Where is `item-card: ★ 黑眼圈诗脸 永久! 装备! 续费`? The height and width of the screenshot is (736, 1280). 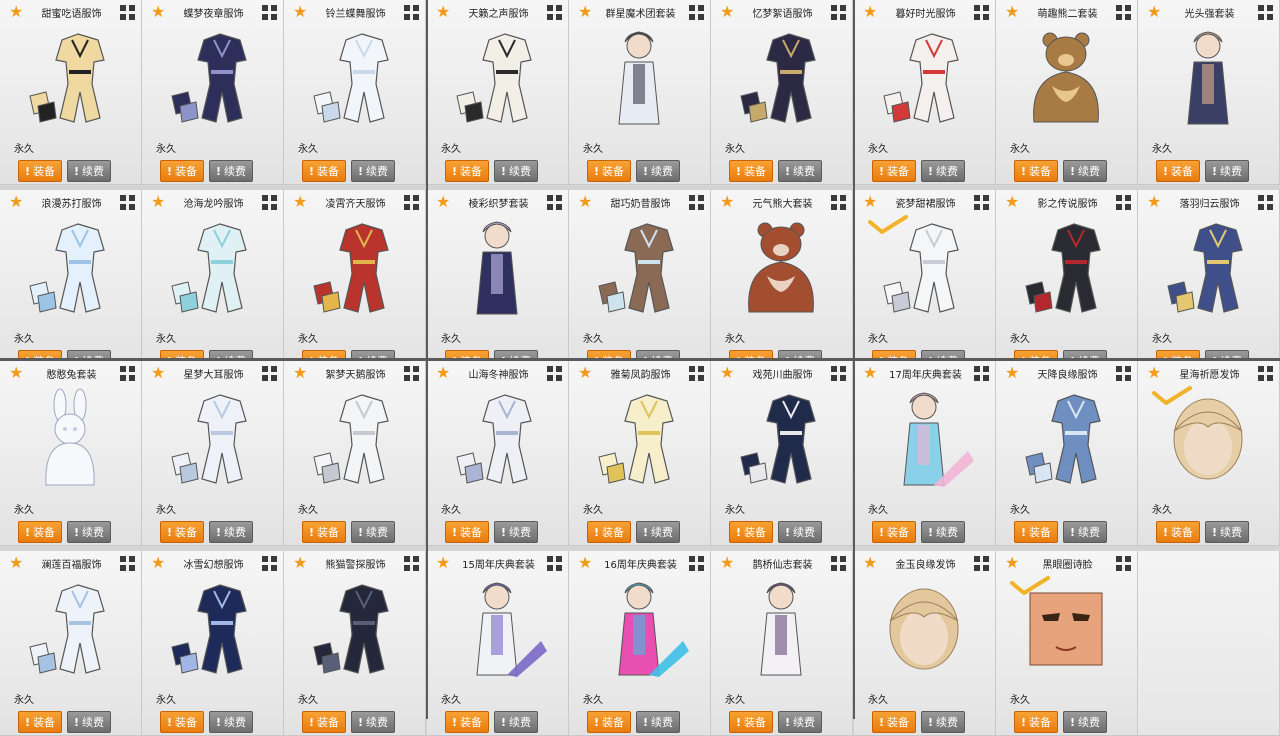
item-card: ★ 黑眼圈诗脸 永久! 装备! 续费 is located at coordinates (1067, 643).